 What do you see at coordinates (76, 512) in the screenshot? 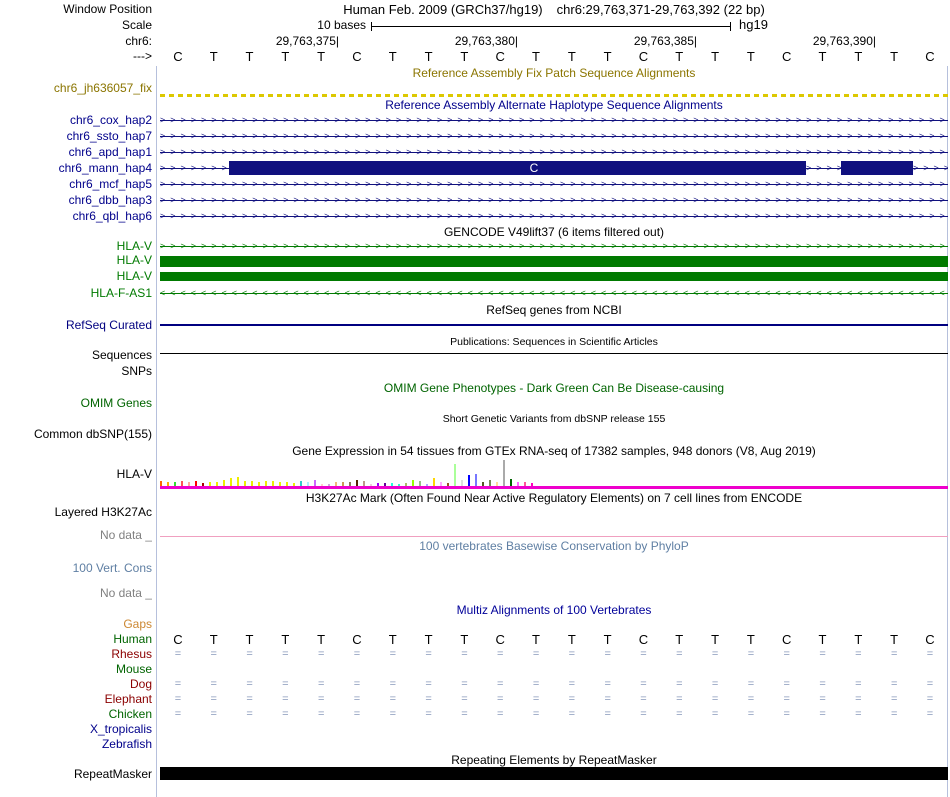
I see `h3k27ac-track-label: Layered H3K27Ac` at bounding box center [76, 512].